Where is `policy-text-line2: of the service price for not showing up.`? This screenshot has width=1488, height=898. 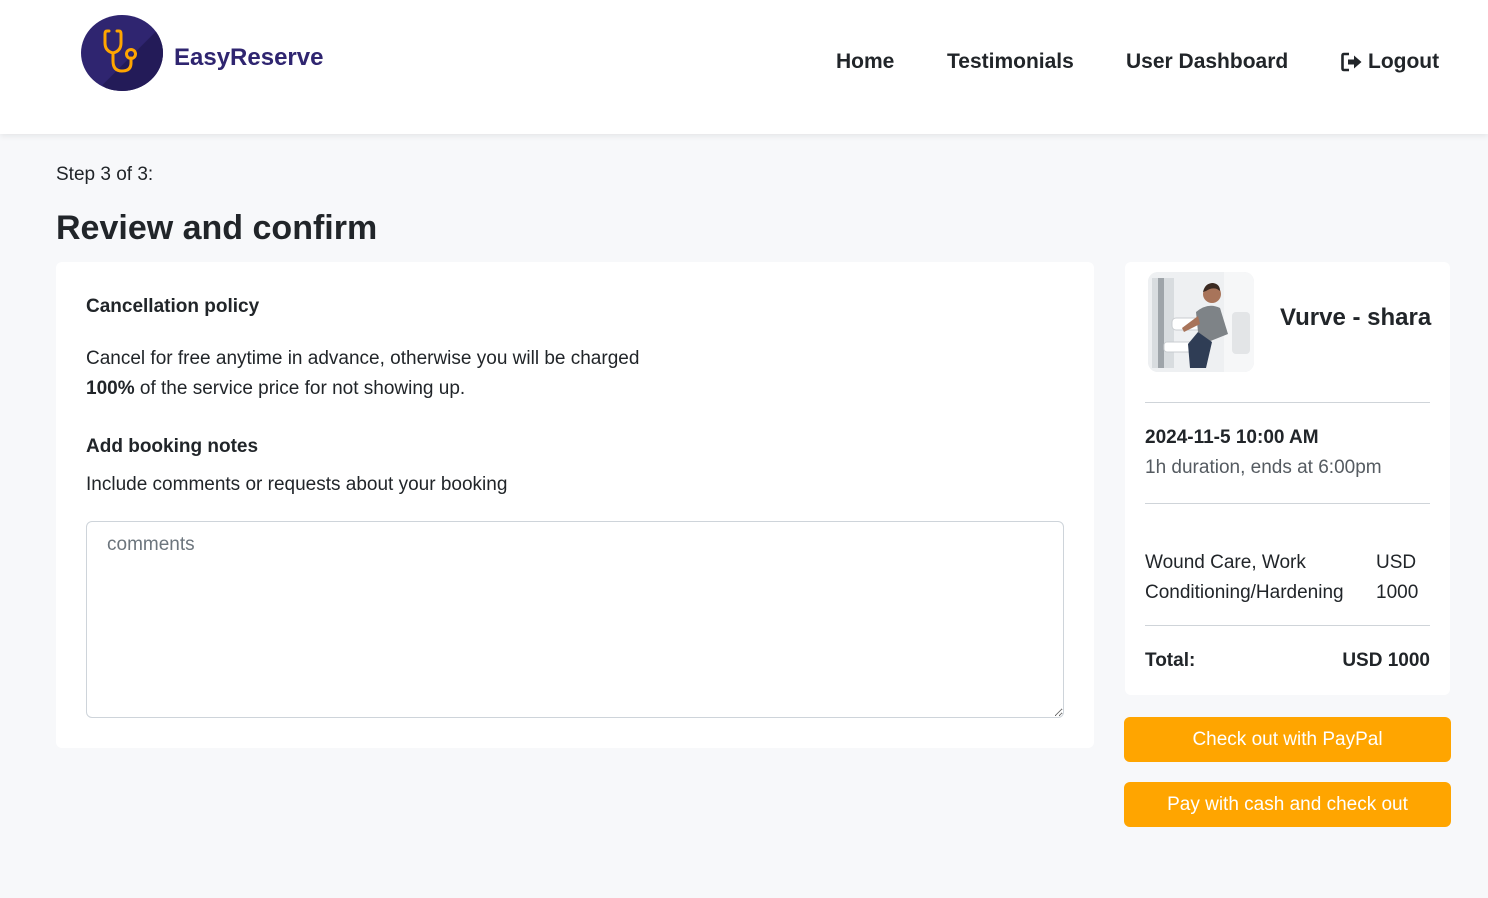
policy-text-line2: of the service price for not showing up. is located at coordinates (300, 388).